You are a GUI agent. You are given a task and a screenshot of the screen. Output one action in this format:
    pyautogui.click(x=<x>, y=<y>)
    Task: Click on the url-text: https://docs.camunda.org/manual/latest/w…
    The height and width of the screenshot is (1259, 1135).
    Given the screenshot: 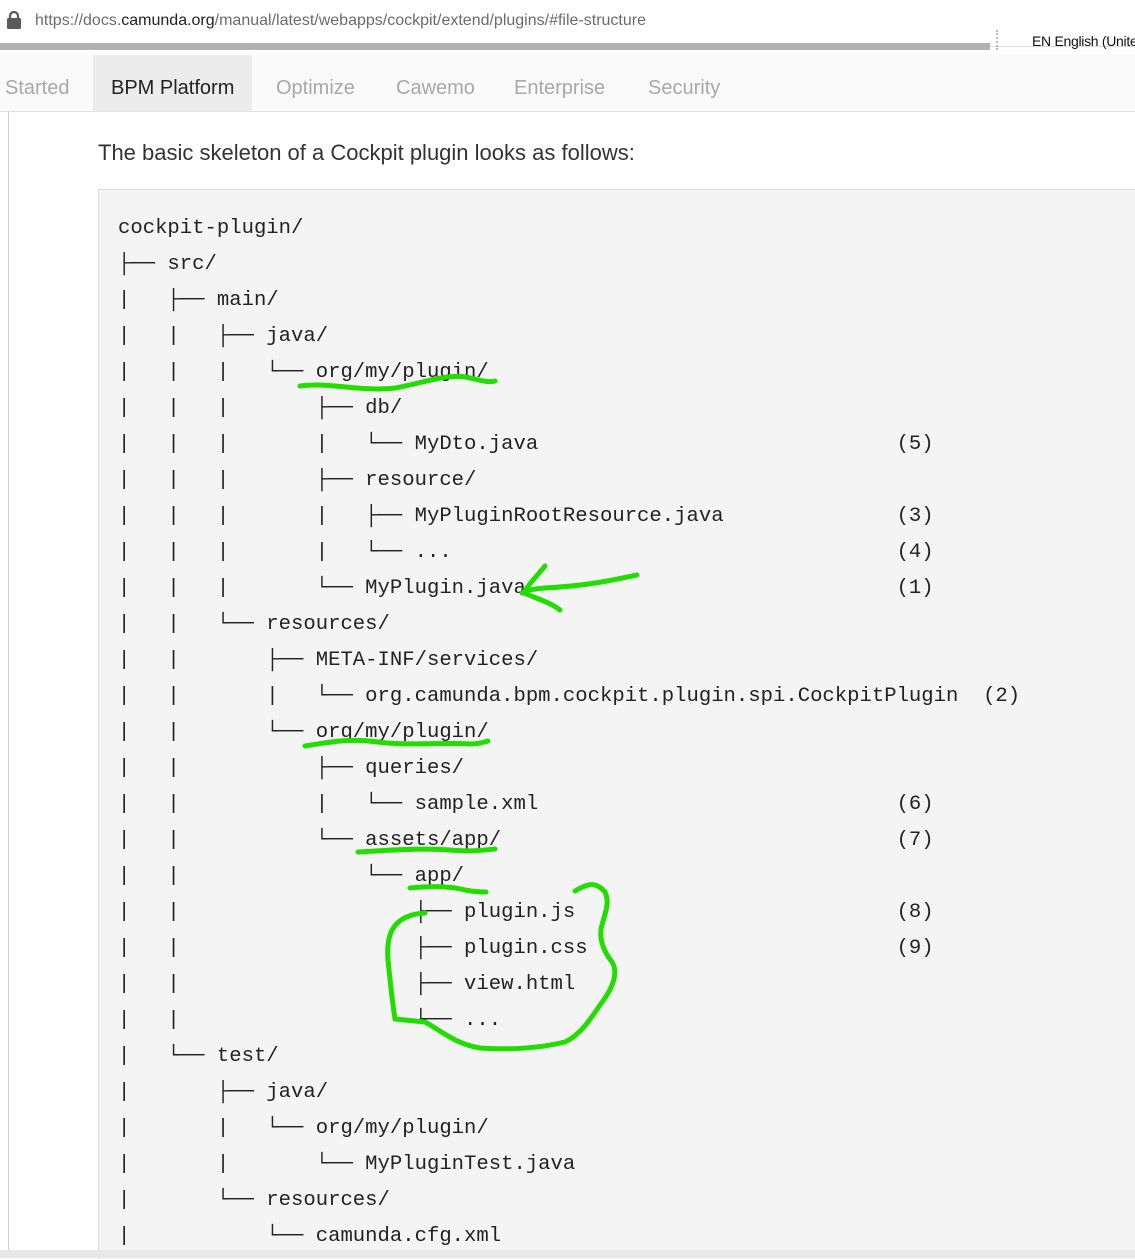 What is the action you would take?
    pyautogui.click(x=340, y=21)
    